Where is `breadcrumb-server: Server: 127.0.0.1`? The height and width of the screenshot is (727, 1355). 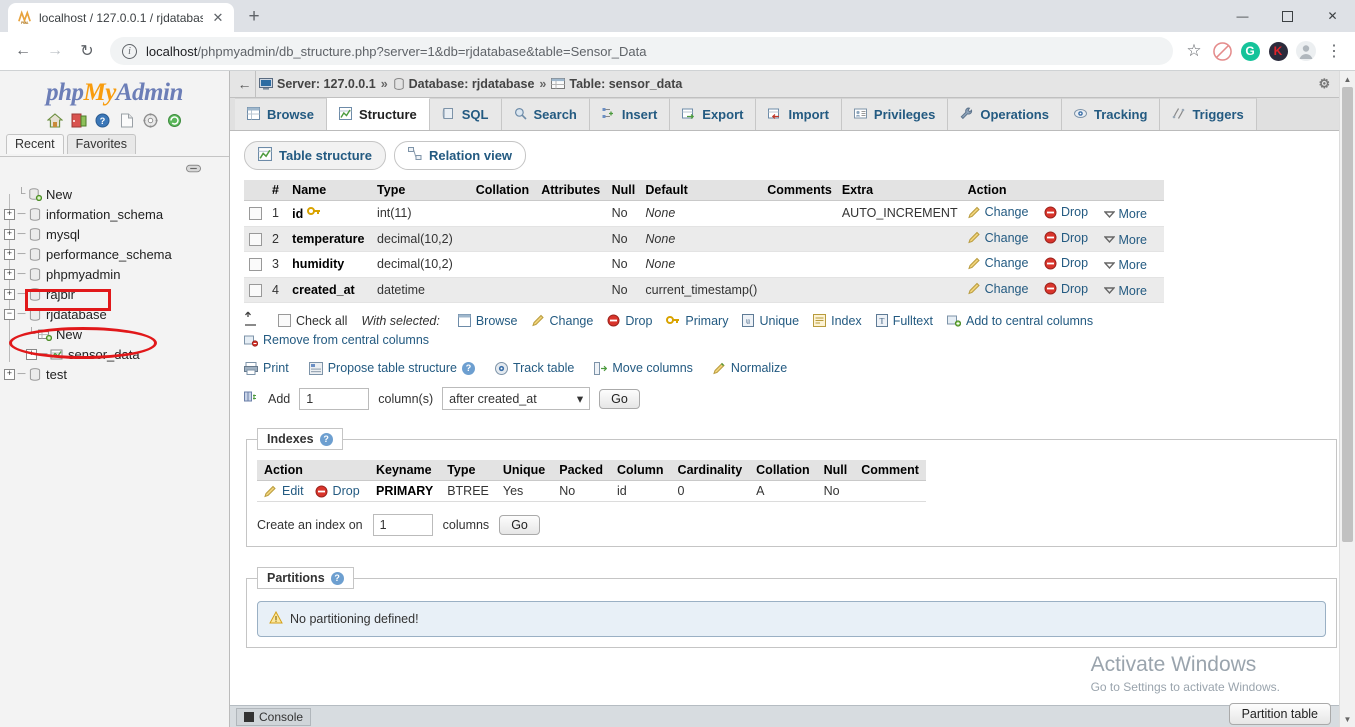 breadcrumb-server: Server: 127.0.0.1 is located at coordinates (317, 84).